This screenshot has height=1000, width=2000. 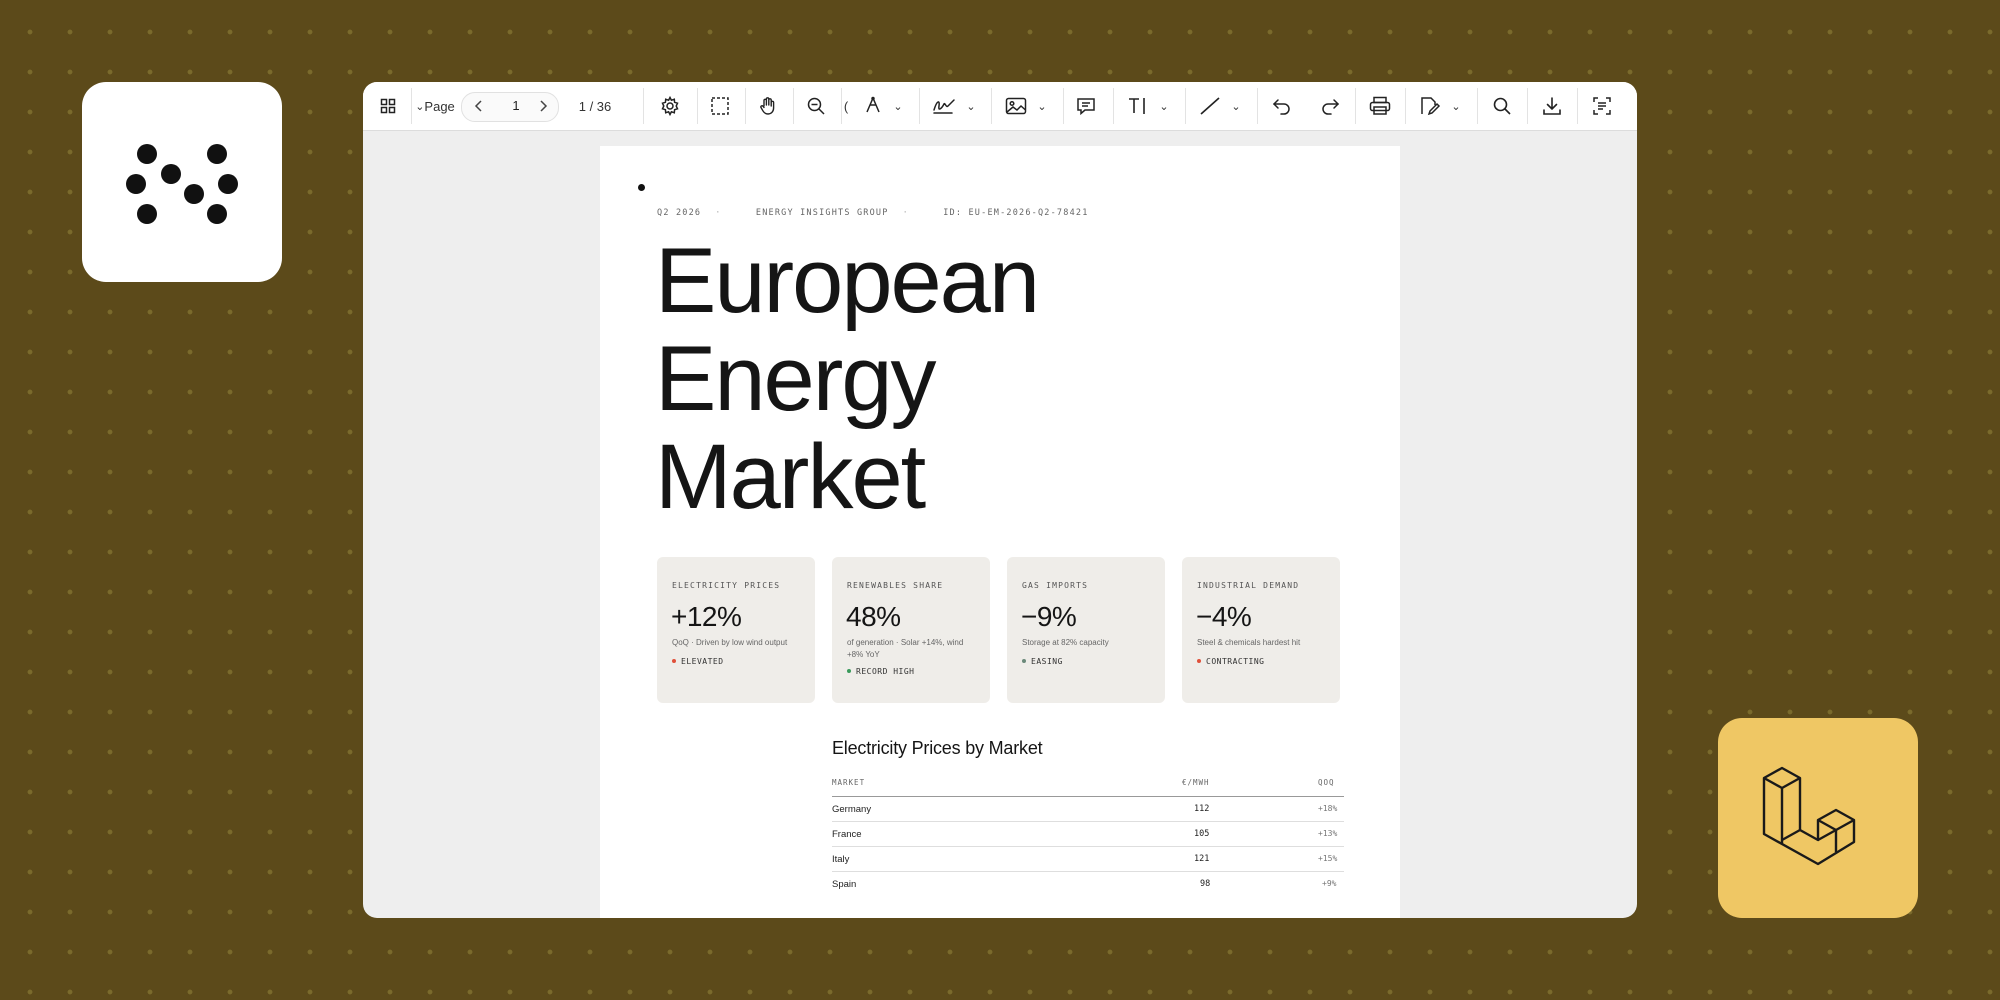 I want to click on cell-qoq: +15%, so click(x=1328, y=858).